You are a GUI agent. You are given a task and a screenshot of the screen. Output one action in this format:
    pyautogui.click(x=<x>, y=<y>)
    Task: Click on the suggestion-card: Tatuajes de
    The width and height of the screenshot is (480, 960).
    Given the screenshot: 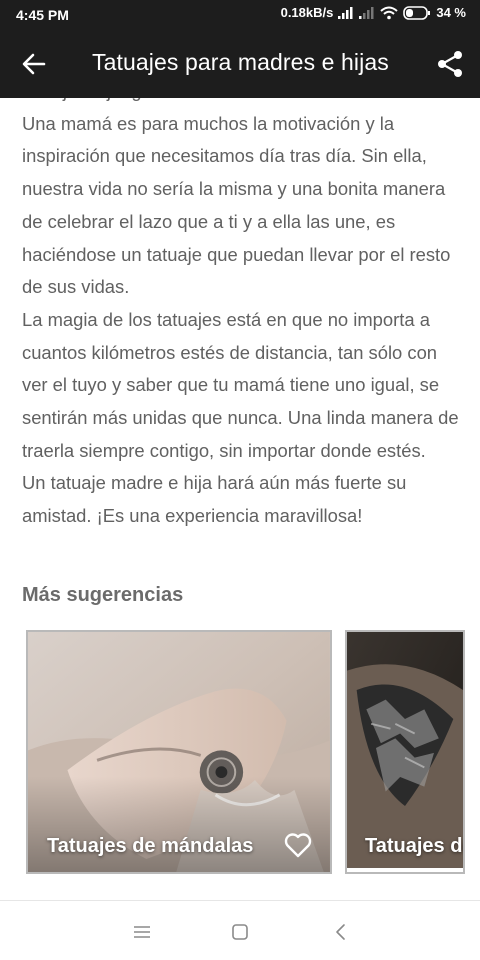 What is the action you would take?
    pyautogui.click(x=405, y=752)
    